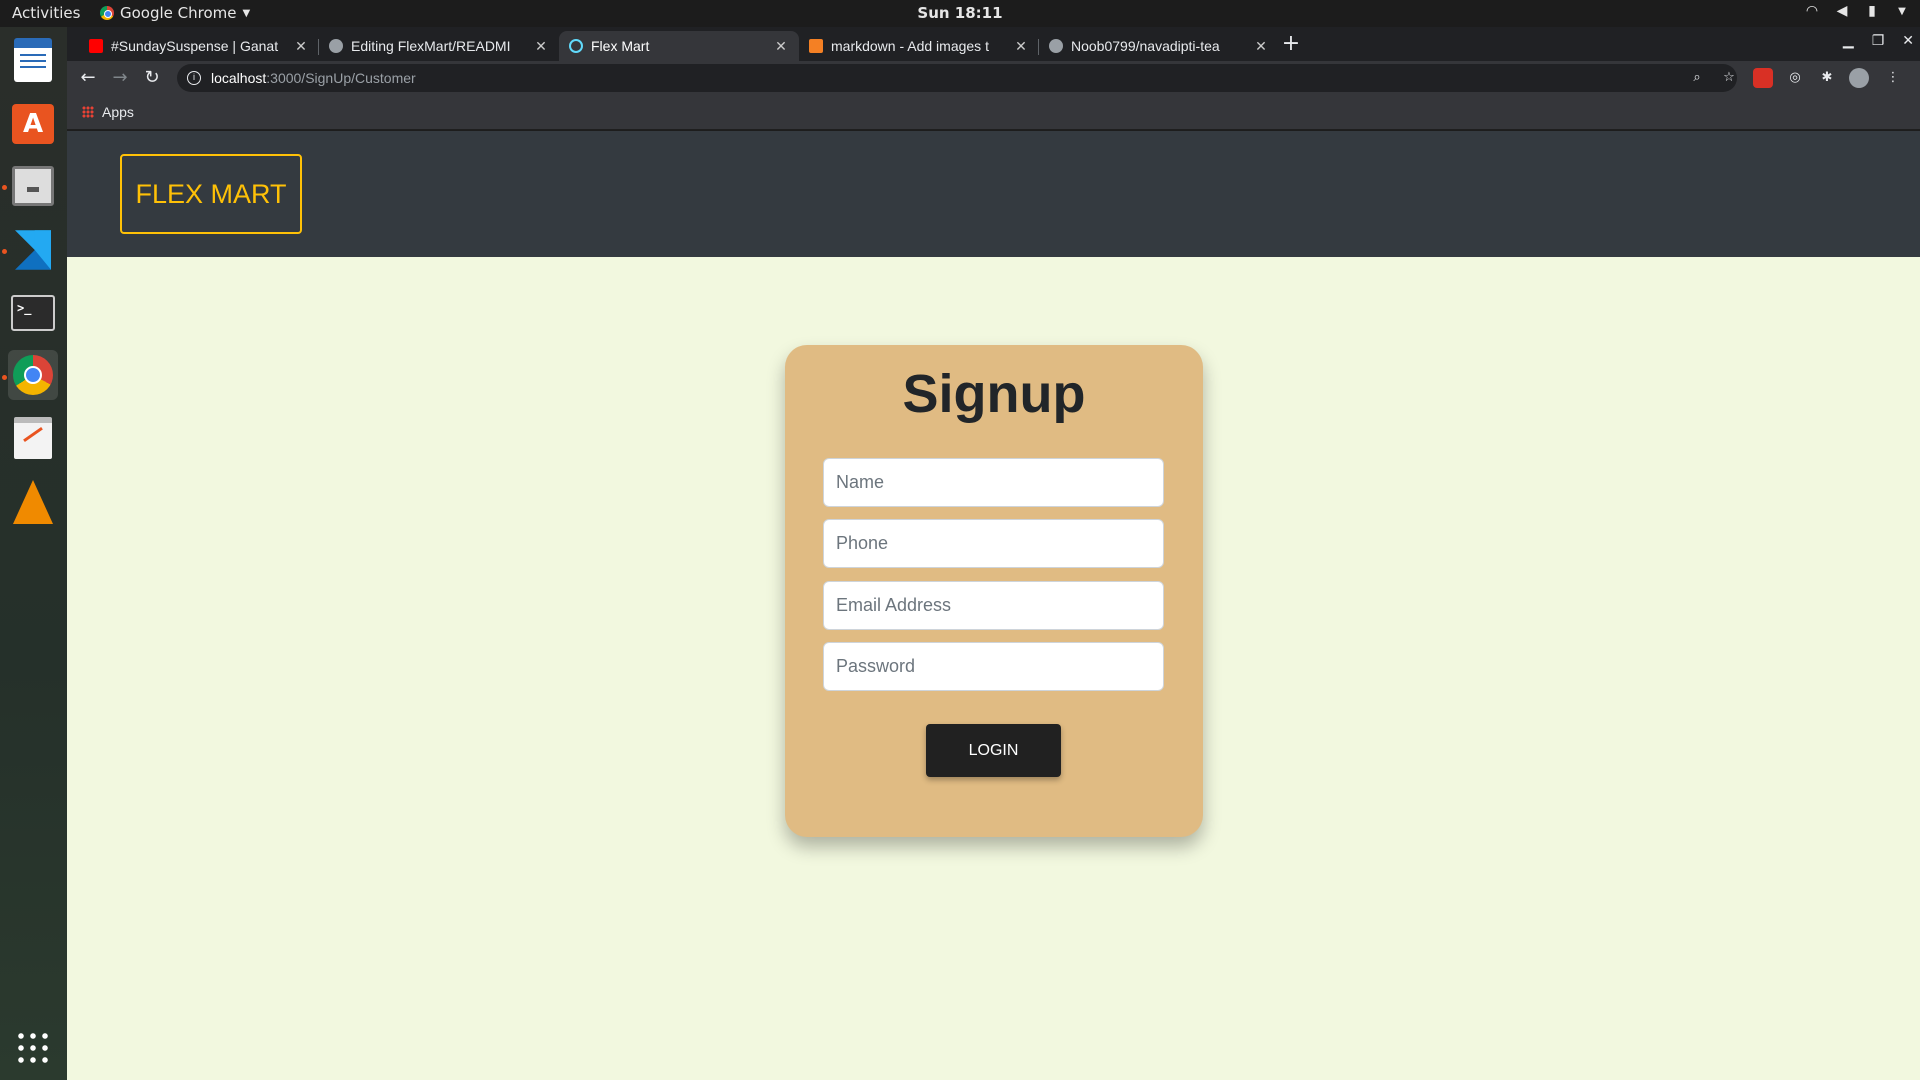 The width and height of the screenshot is (1920, 1080). What do you see at coordinates (431, 46) in the screenshot?
I see `tab-label: Editing FlexMart/READMI` at bounding box center [431, 46].